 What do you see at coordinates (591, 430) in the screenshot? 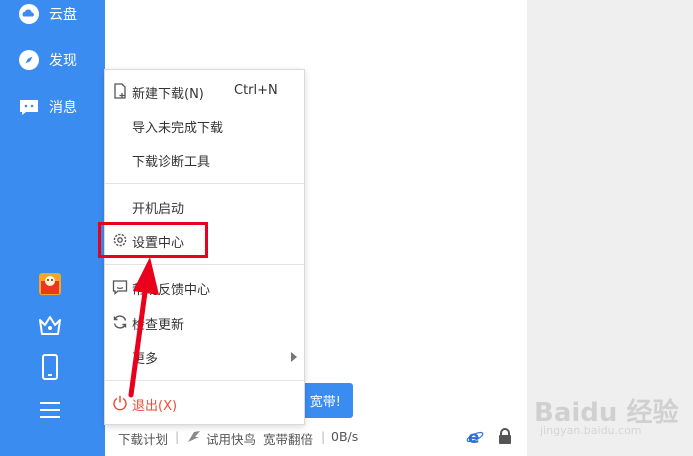
I see `watermark-sub: jingyan.baidu.com` at bounding box center [591, 430].